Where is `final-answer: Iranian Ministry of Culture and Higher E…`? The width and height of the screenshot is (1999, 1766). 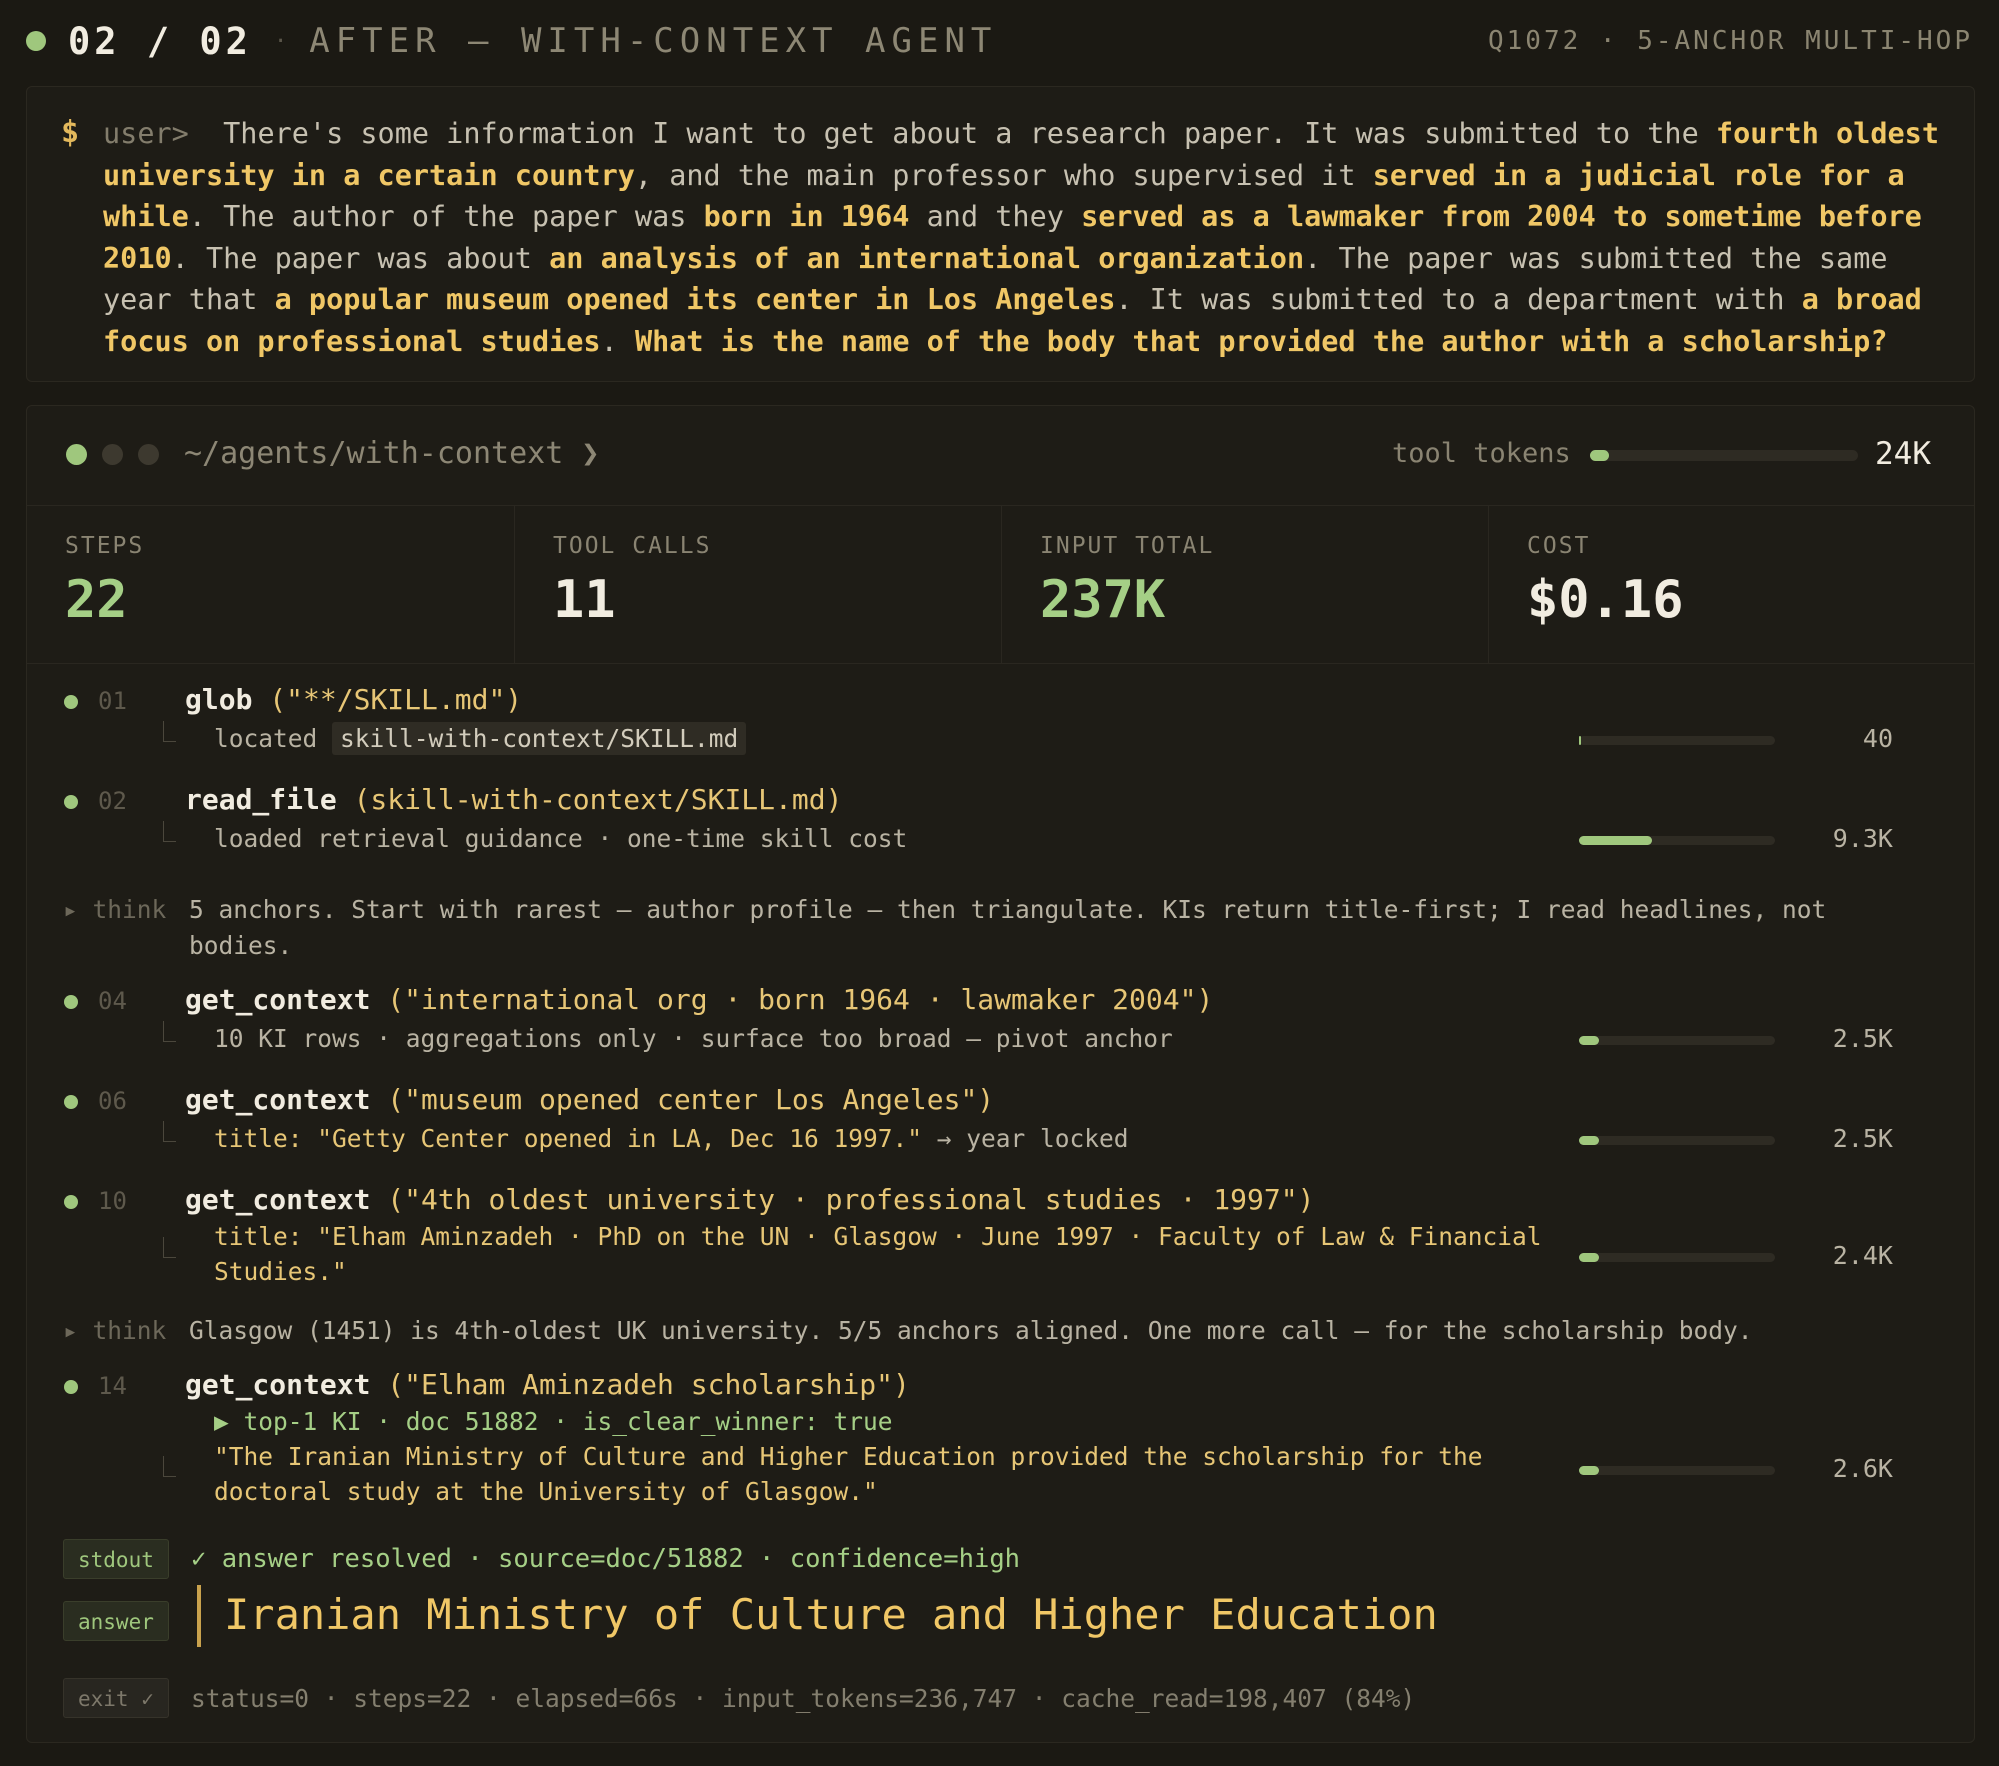
final-answer: Iranian Ministry of Culture and Higher E… is located at coordinates (831, 1614).